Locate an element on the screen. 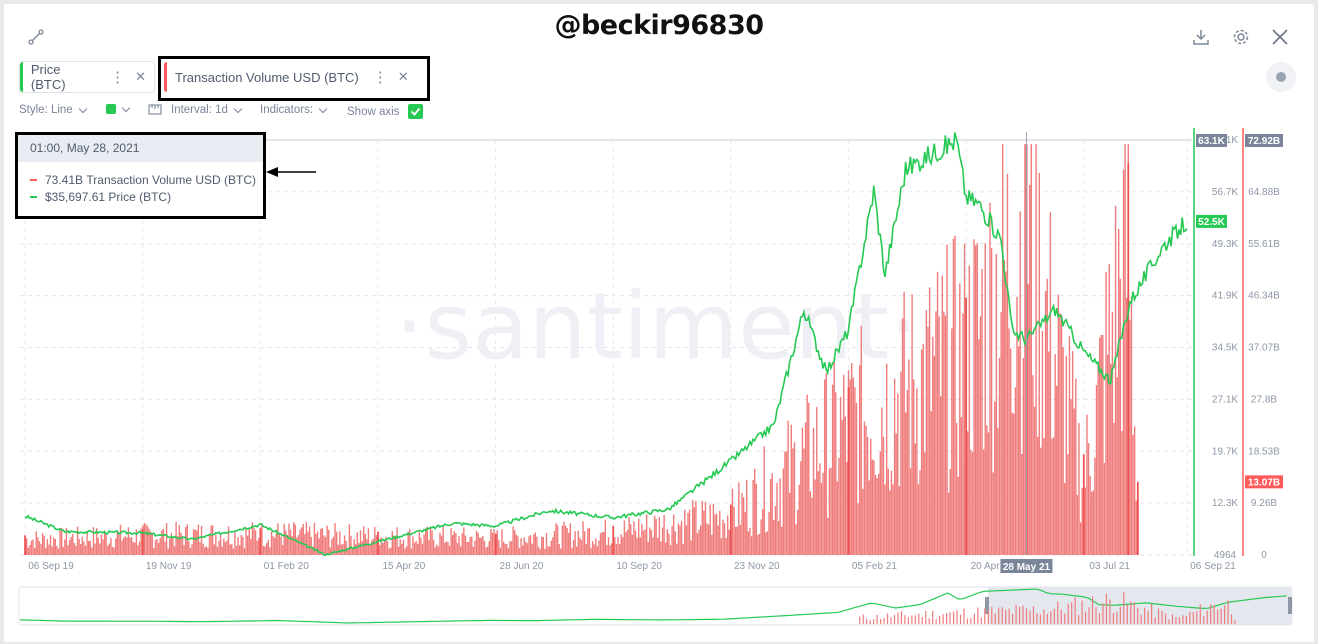 The height and width of the screenshot is (644, 1318). x-axis-tick-label: 05 Feb 21 is located at coordinates (874, 566).